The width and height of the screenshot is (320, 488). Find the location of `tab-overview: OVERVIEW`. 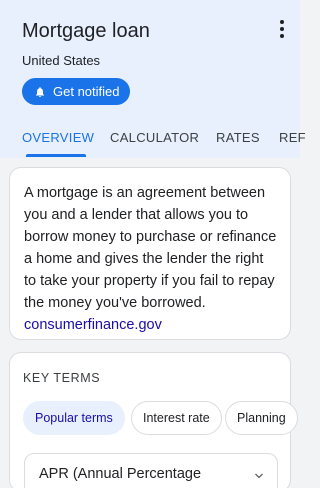

tab-overview: OVERVIEW is located at coordinates (58, 137).